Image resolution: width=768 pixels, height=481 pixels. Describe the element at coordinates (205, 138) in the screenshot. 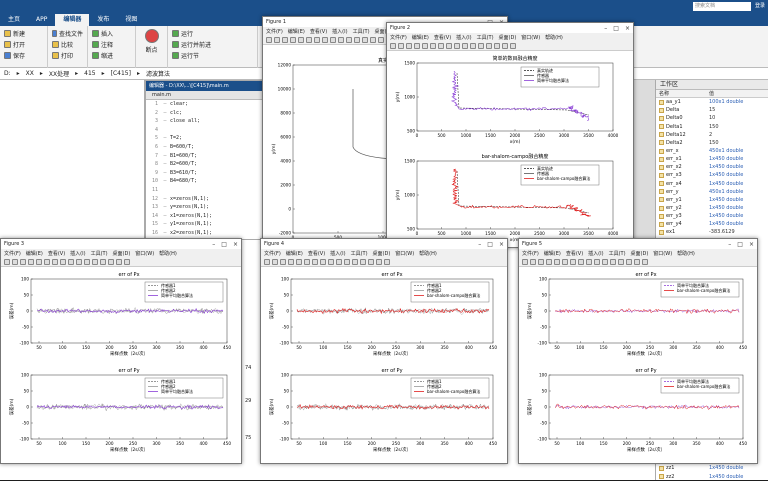

I see `code-line: 5– T=2;` at that location.